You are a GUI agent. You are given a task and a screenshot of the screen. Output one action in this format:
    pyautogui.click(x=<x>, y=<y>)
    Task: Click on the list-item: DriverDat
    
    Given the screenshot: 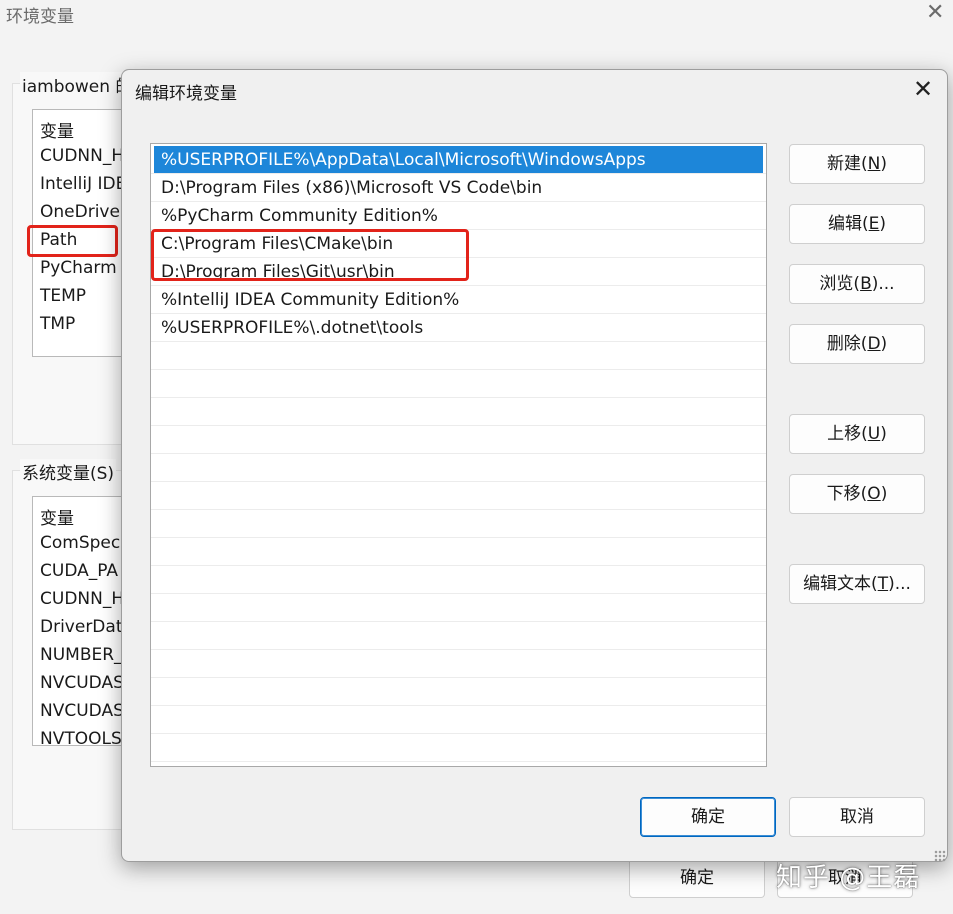 What is the action you would take?
    pyautogui.click(x=81, y=627)
    